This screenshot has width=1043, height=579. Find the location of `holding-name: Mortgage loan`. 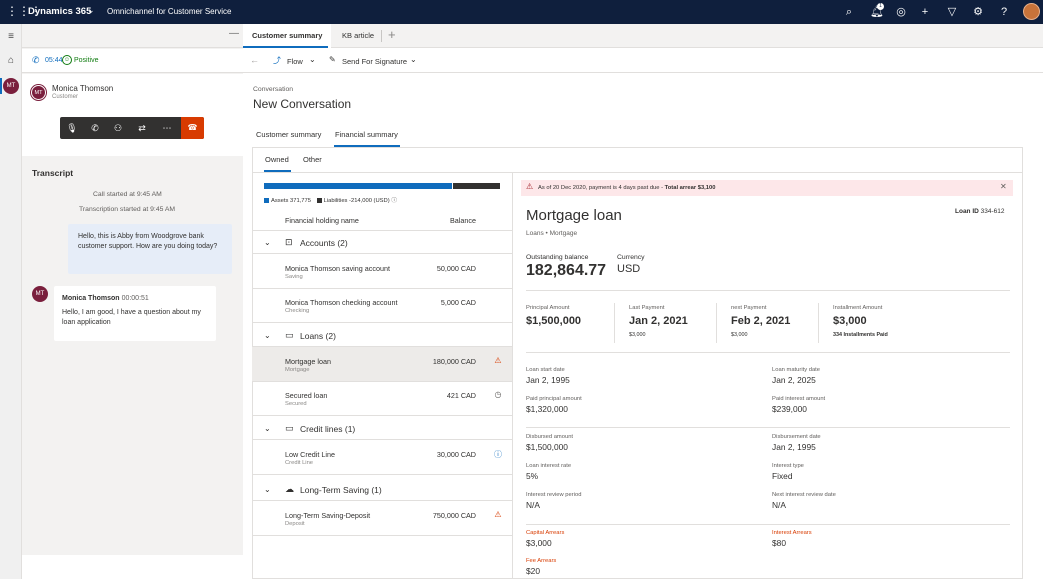

holding-name: Mortgage loan is located at coordinates (308, 361).